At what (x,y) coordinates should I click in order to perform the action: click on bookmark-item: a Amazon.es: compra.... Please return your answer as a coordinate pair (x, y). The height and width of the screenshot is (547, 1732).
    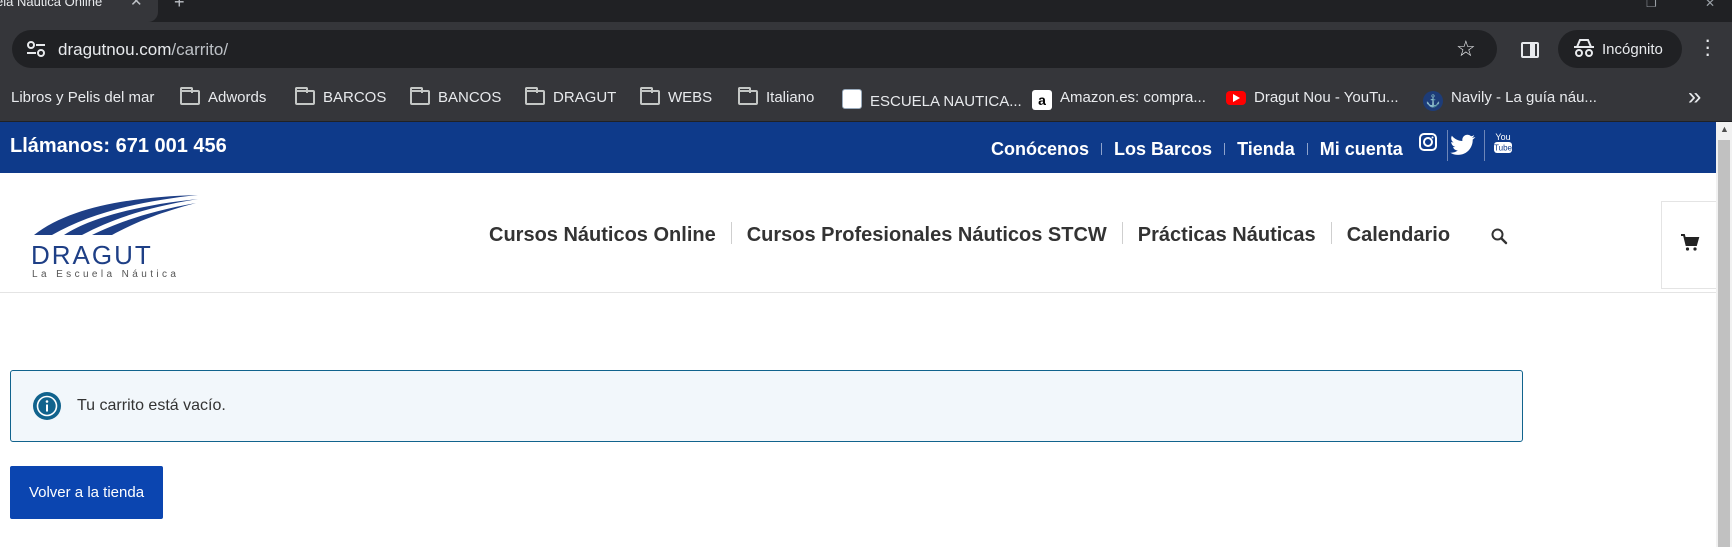
    Looking at the image, I should click on (1119, 99).